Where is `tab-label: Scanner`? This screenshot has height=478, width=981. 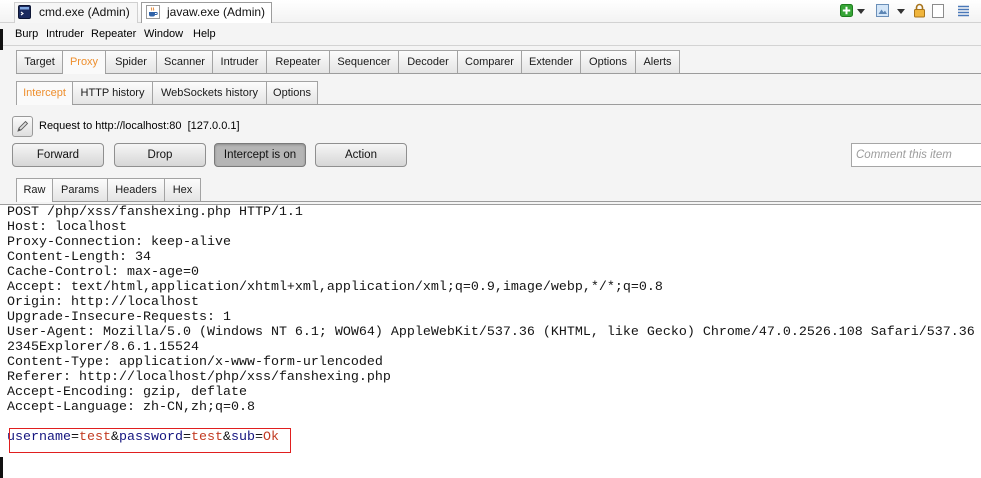
tab-label: Scanner is located at coordinates (184, 62).